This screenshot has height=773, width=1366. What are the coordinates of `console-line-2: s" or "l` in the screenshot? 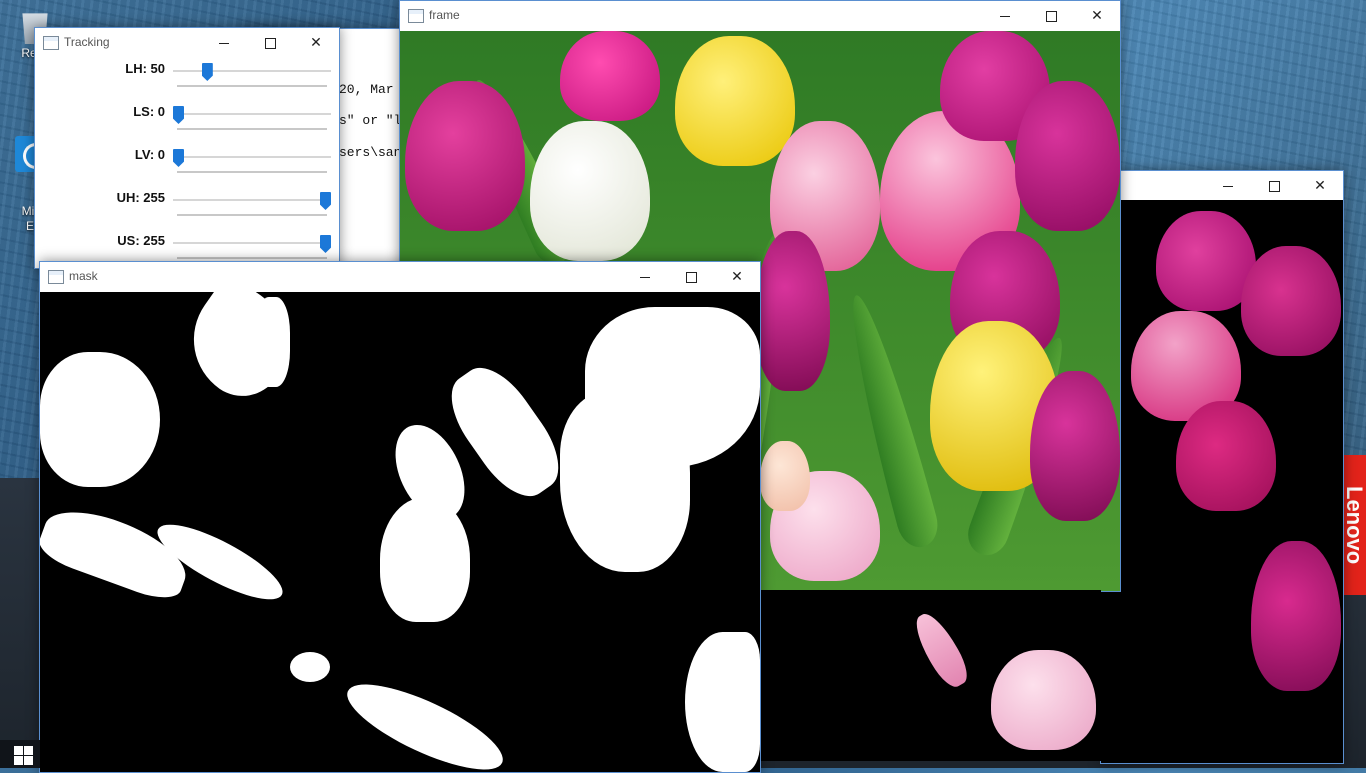 It's located at (370, 120).